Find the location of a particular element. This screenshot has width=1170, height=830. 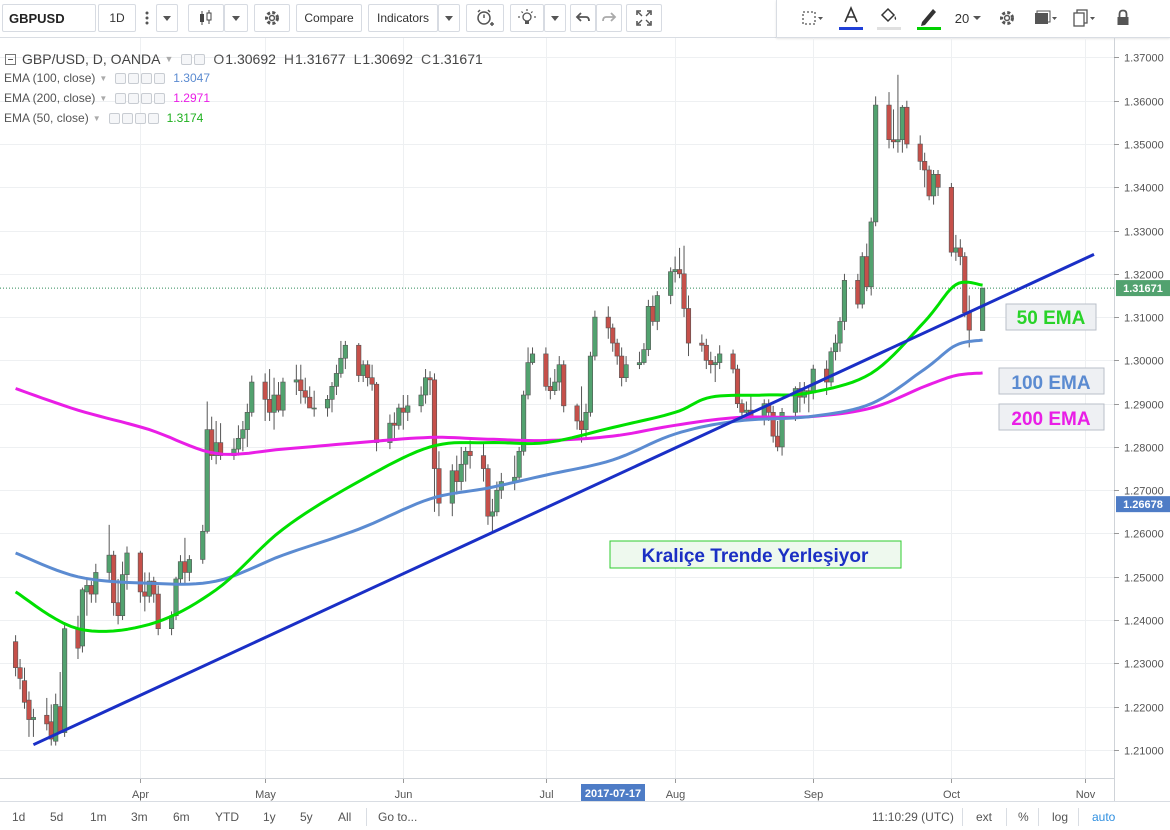

auto-toggle: auto is located at coordinates (1103, 817).